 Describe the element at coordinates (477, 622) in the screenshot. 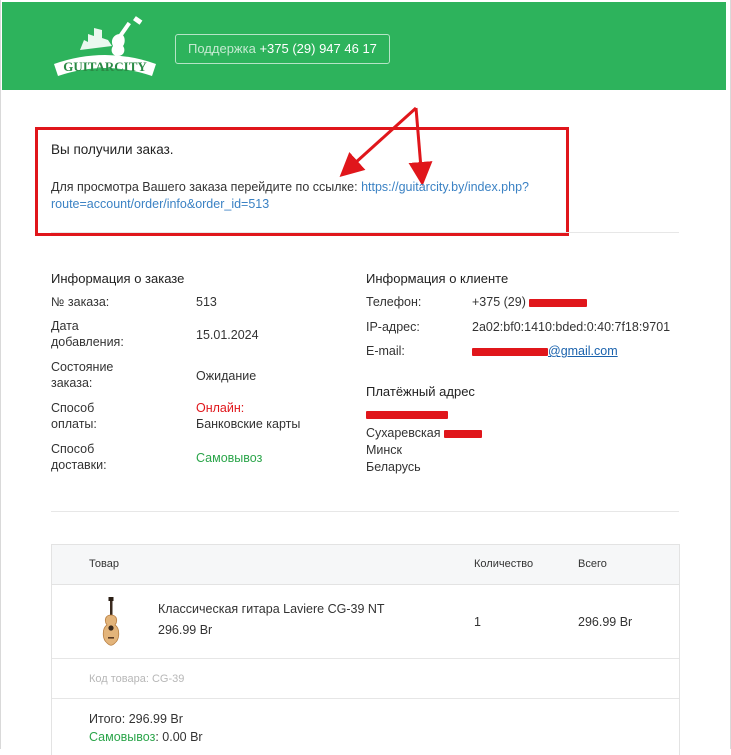

I see `product-qty: 1` at that location.